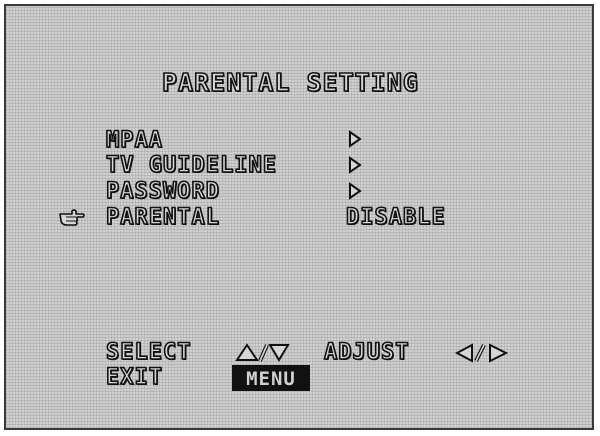  Describe the element at coordinates (134, 377) in the screenshot. I see `exit-label: EXIT` at that location.